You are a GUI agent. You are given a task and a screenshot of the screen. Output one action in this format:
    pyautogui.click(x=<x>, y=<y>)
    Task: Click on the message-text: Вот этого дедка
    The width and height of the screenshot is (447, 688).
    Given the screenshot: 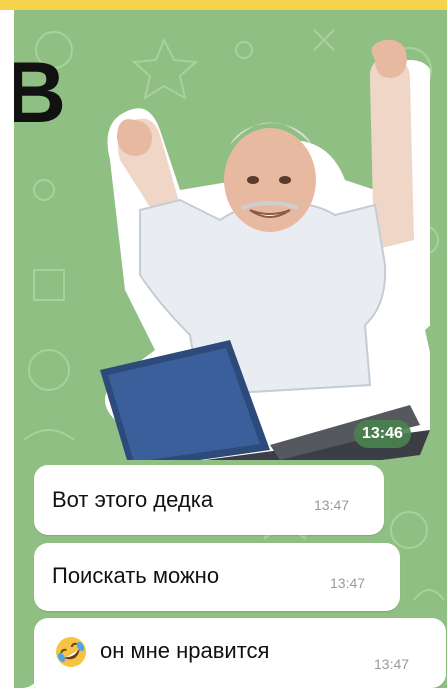 What is the action you would take?
    pyautogui.click(x=133, y=499)
    